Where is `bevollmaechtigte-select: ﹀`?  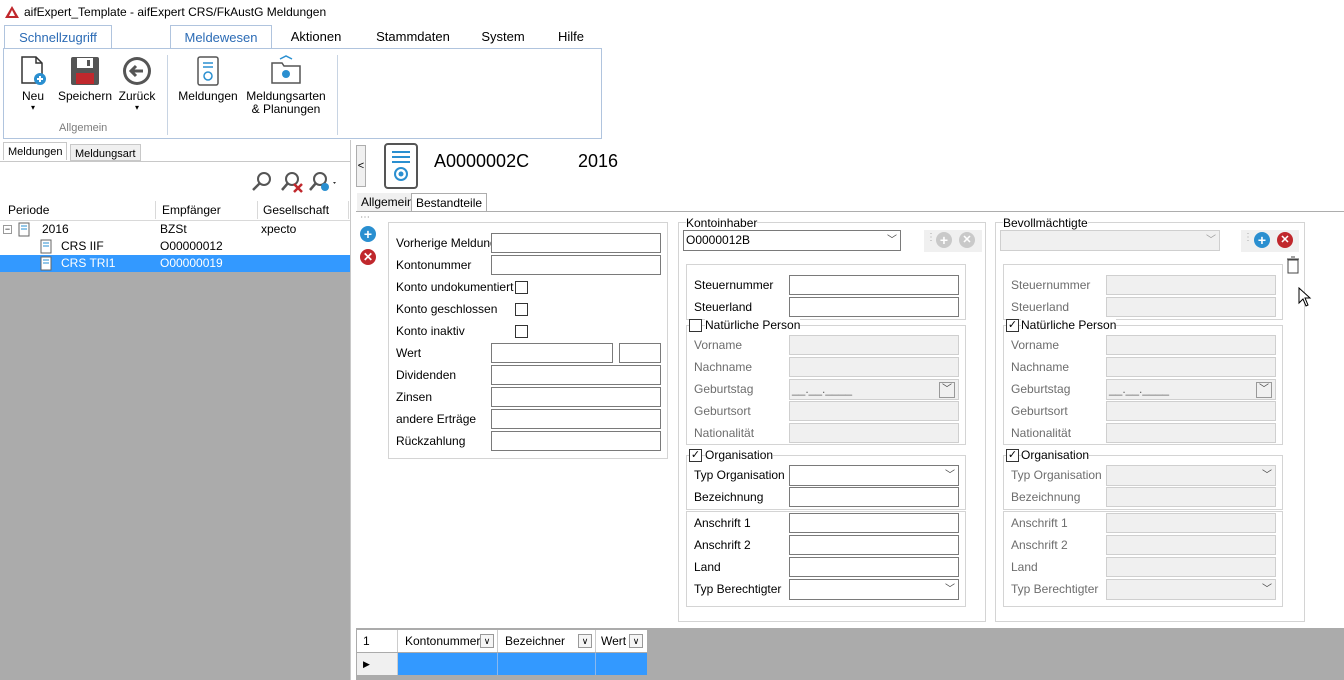 bevollmaechtigte-select: ﹀ is located at coordinates (1110, 240).